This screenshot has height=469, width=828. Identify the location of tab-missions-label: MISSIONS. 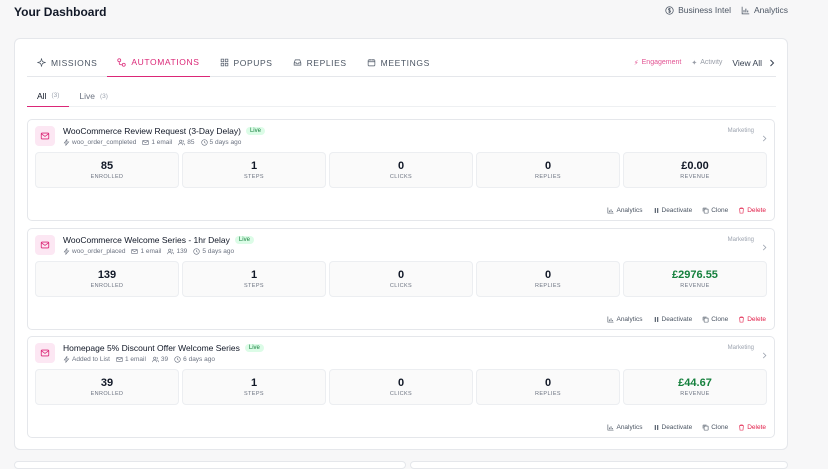
(74, 62).